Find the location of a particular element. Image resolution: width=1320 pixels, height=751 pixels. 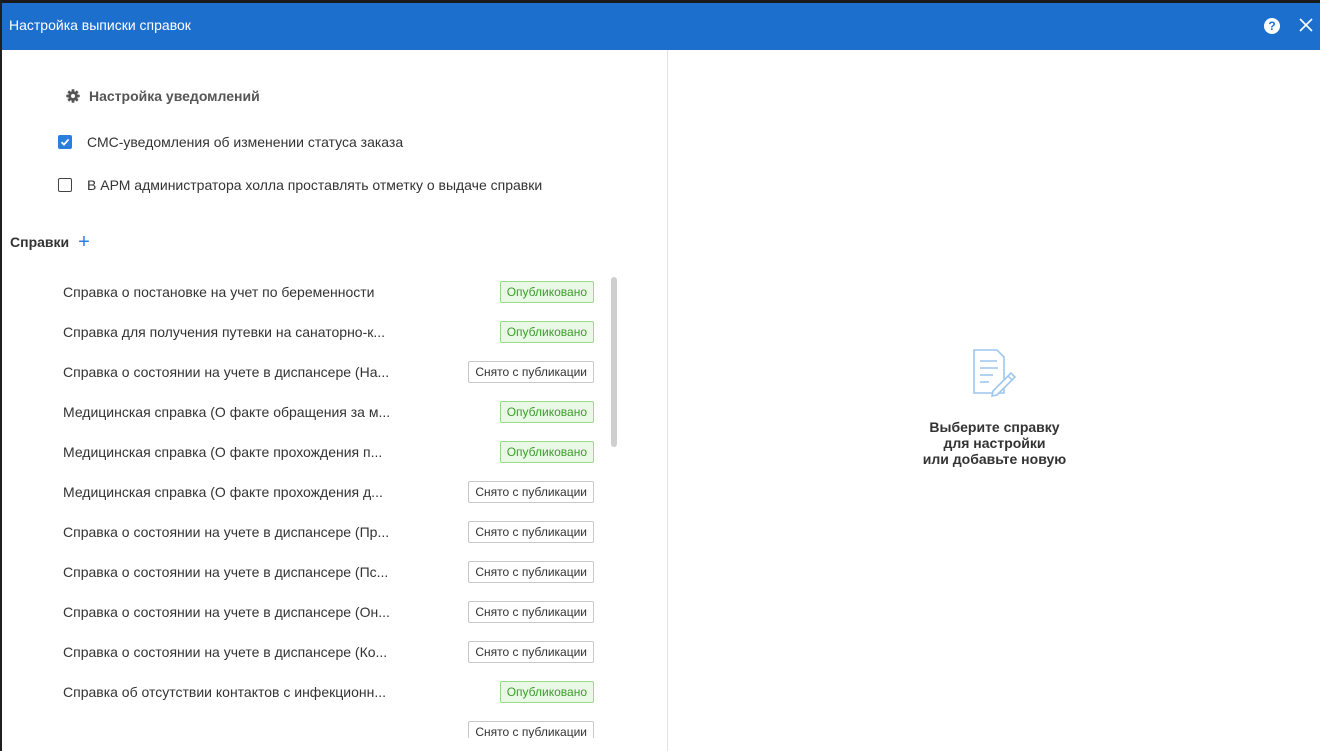

certificates-heading: Справки + is located at coordinates (50, 242).